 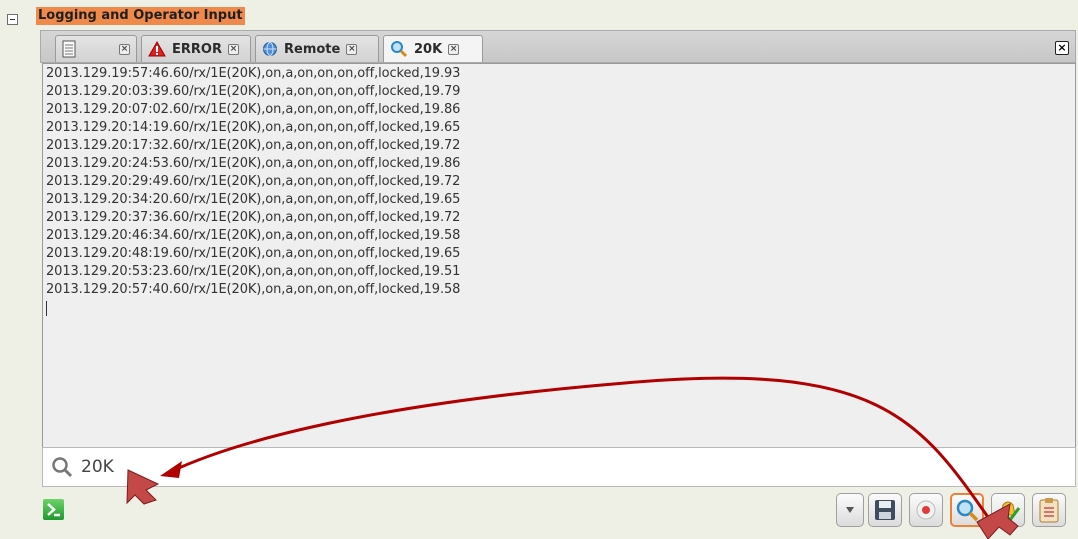 I want to click on tab-remote-close-icon: ×, so click(x=352, y=49).